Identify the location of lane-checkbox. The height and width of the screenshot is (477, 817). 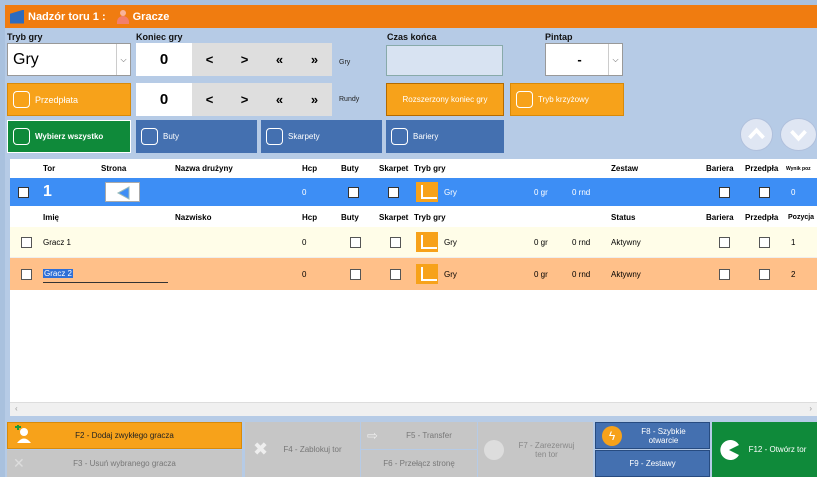
(23, 192).